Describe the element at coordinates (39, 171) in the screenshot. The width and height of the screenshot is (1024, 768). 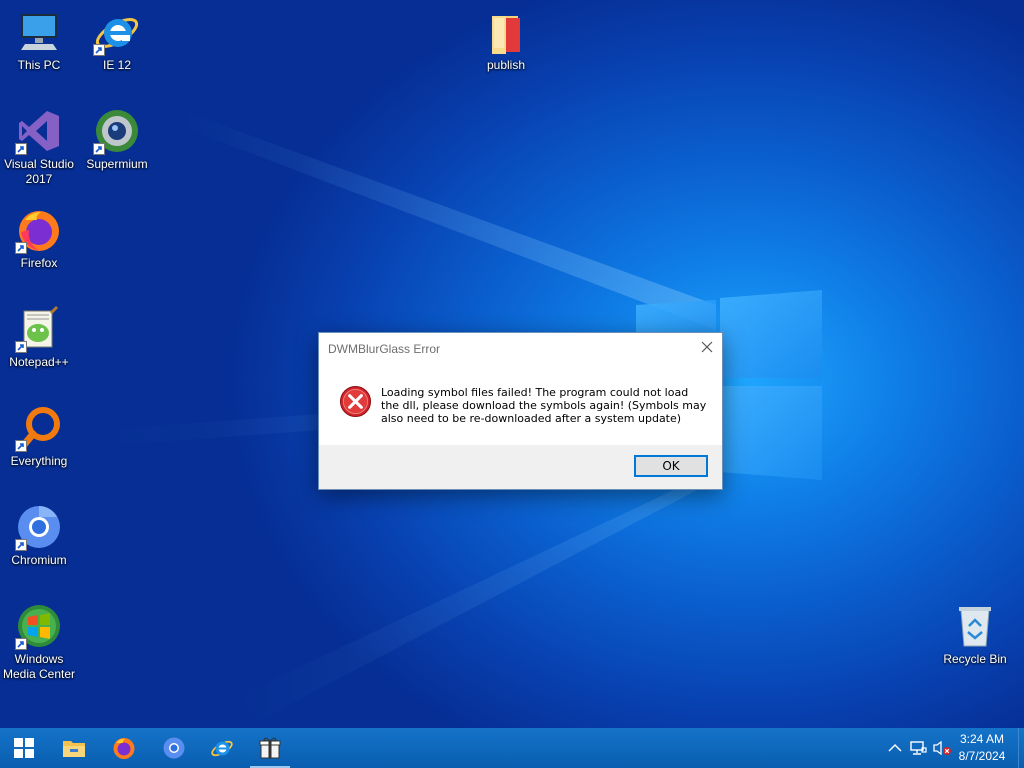
I see `desktop-icon-label: Visual Studio 2017` at that location.